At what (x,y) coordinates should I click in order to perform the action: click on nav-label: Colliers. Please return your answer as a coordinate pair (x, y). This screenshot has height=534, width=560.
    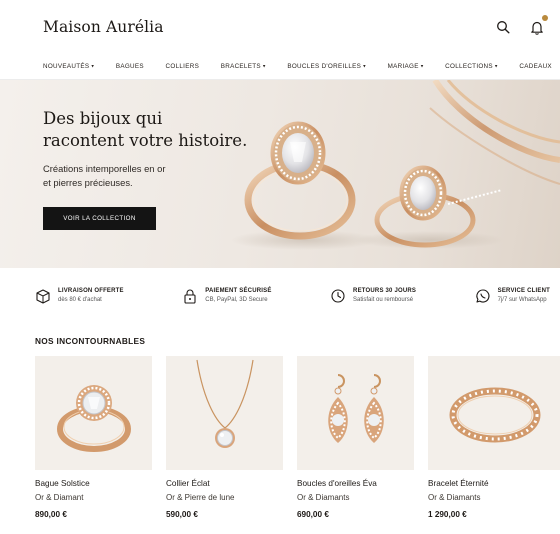
    Looking at the image, I should click on (182, 66).